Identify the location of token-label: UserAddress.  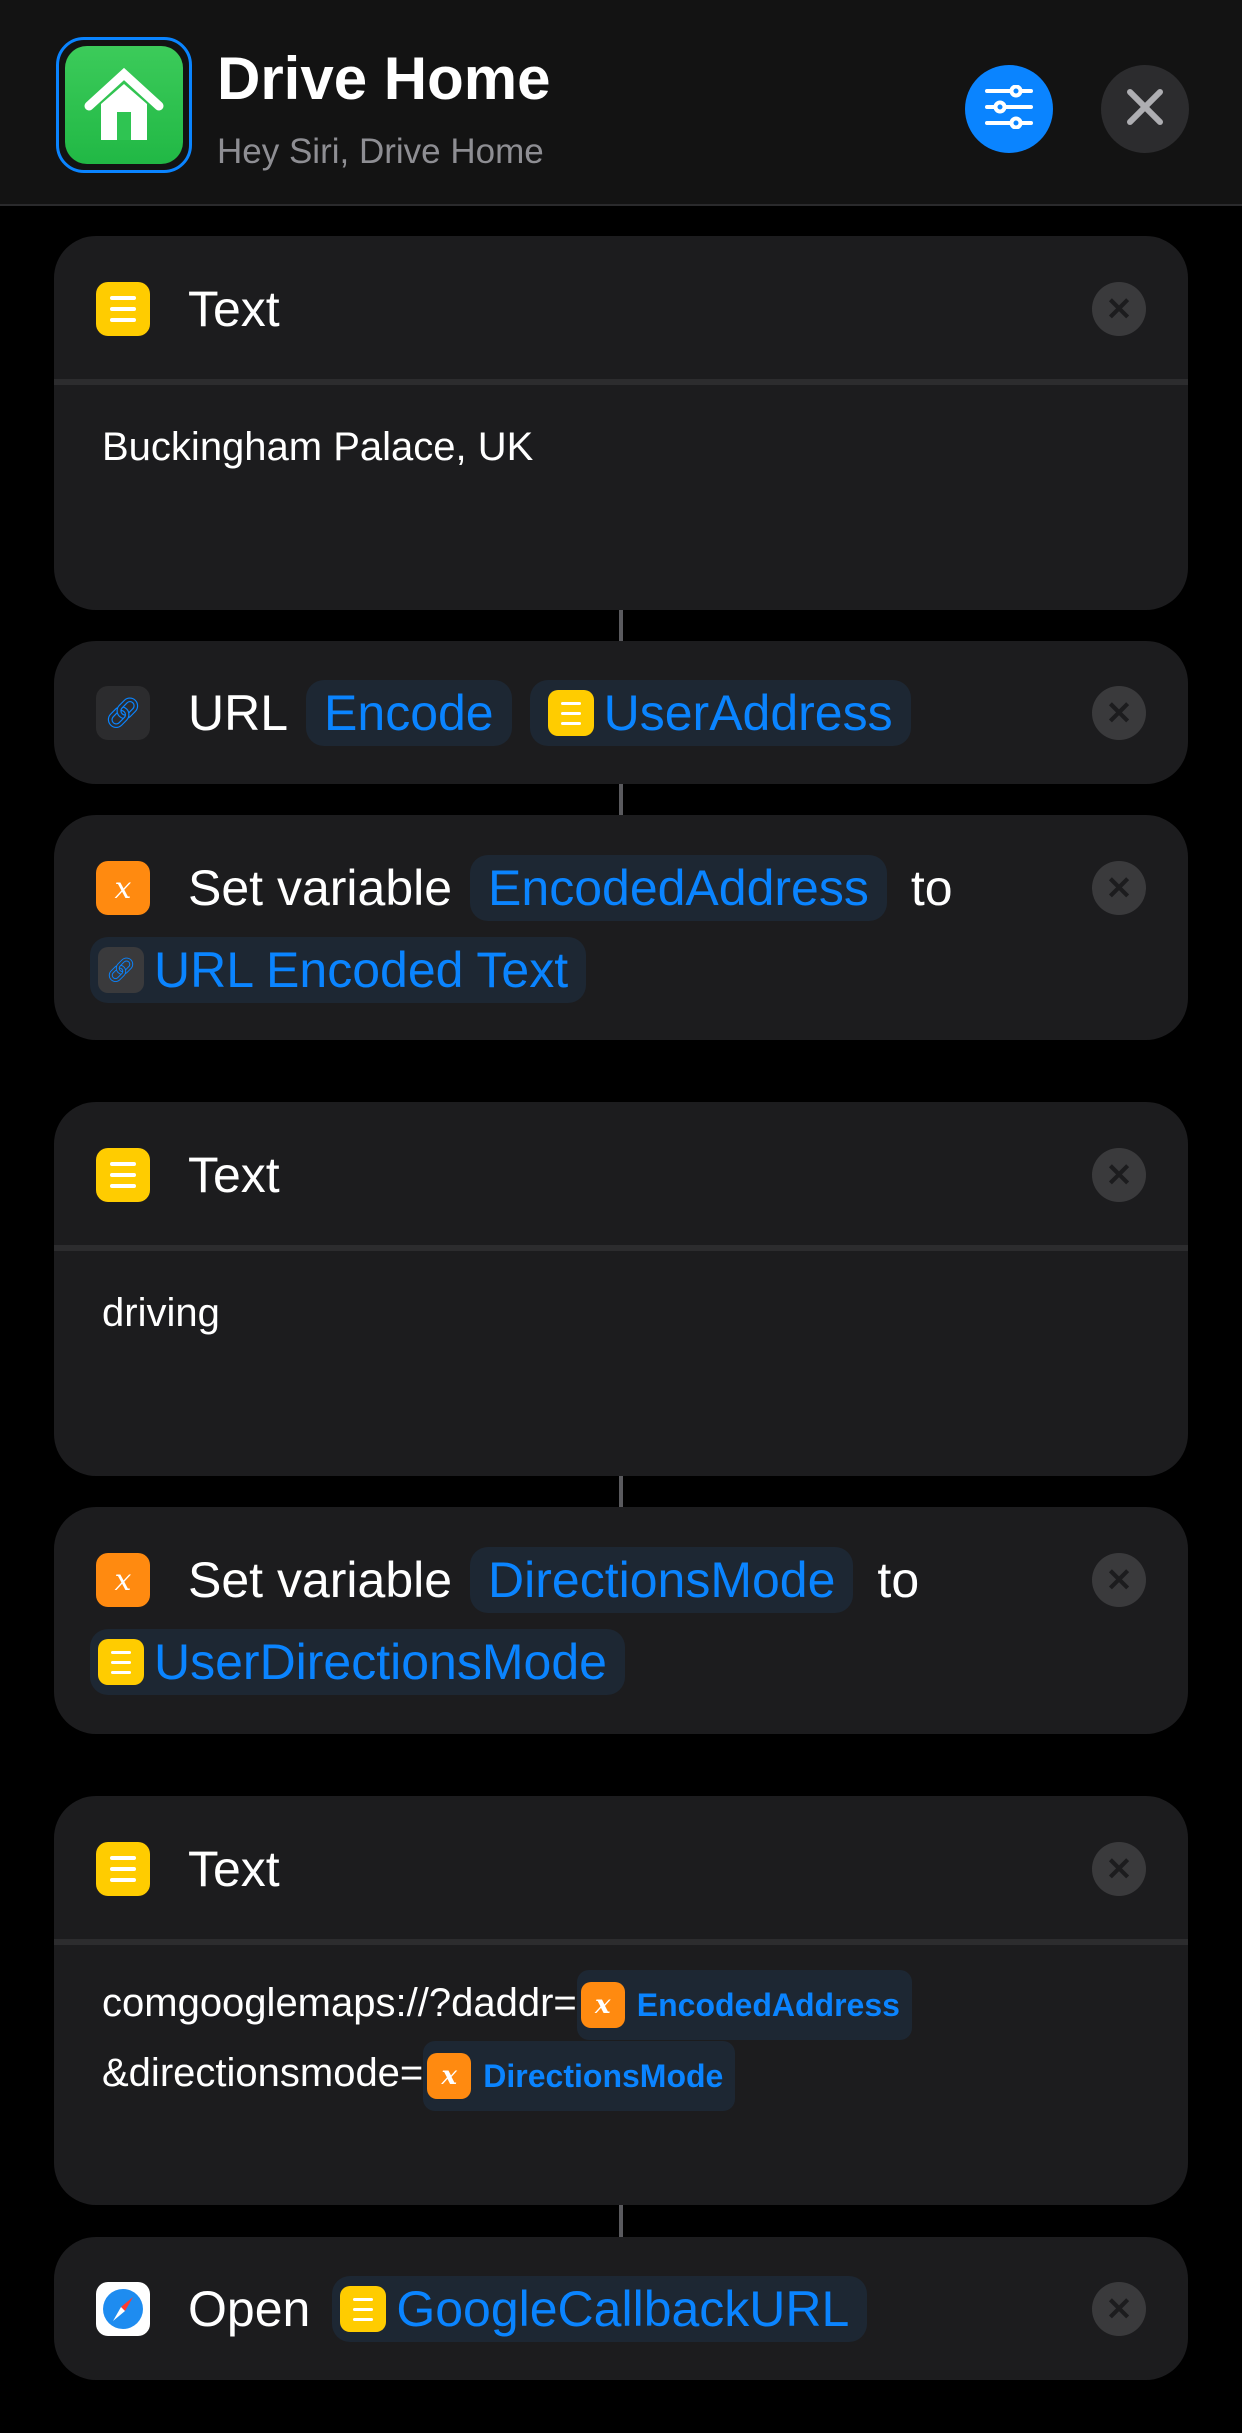
(748, 713).